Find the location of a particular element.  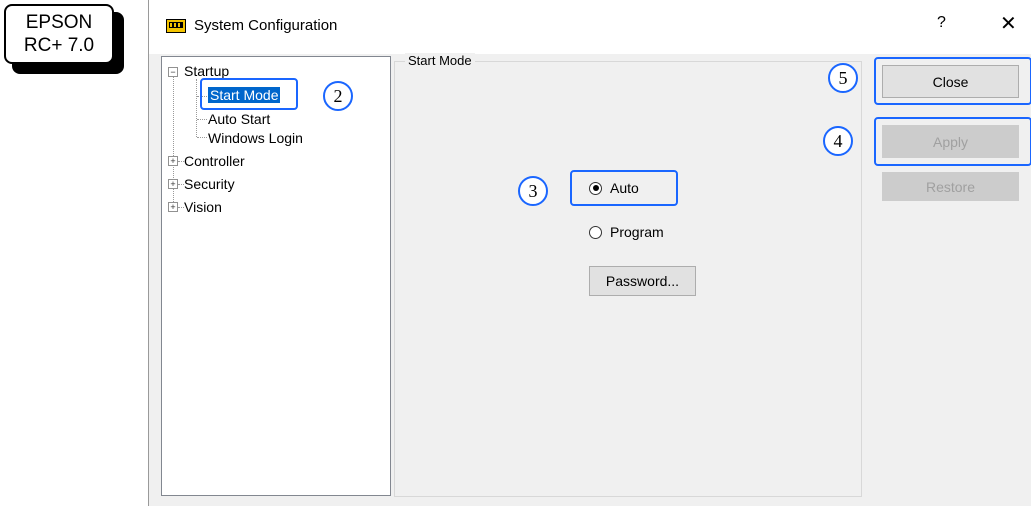

callout-4: 4 is located at coordinates (838, 141).